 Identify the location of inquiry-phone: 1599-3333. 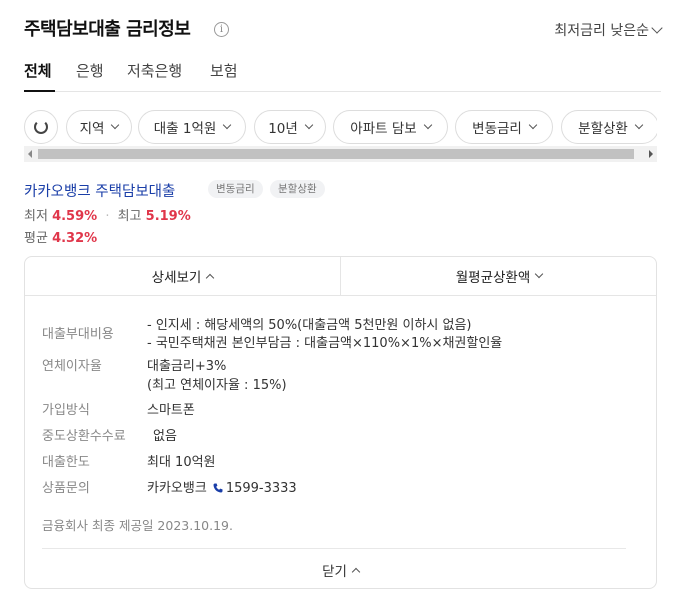
(261, 488).